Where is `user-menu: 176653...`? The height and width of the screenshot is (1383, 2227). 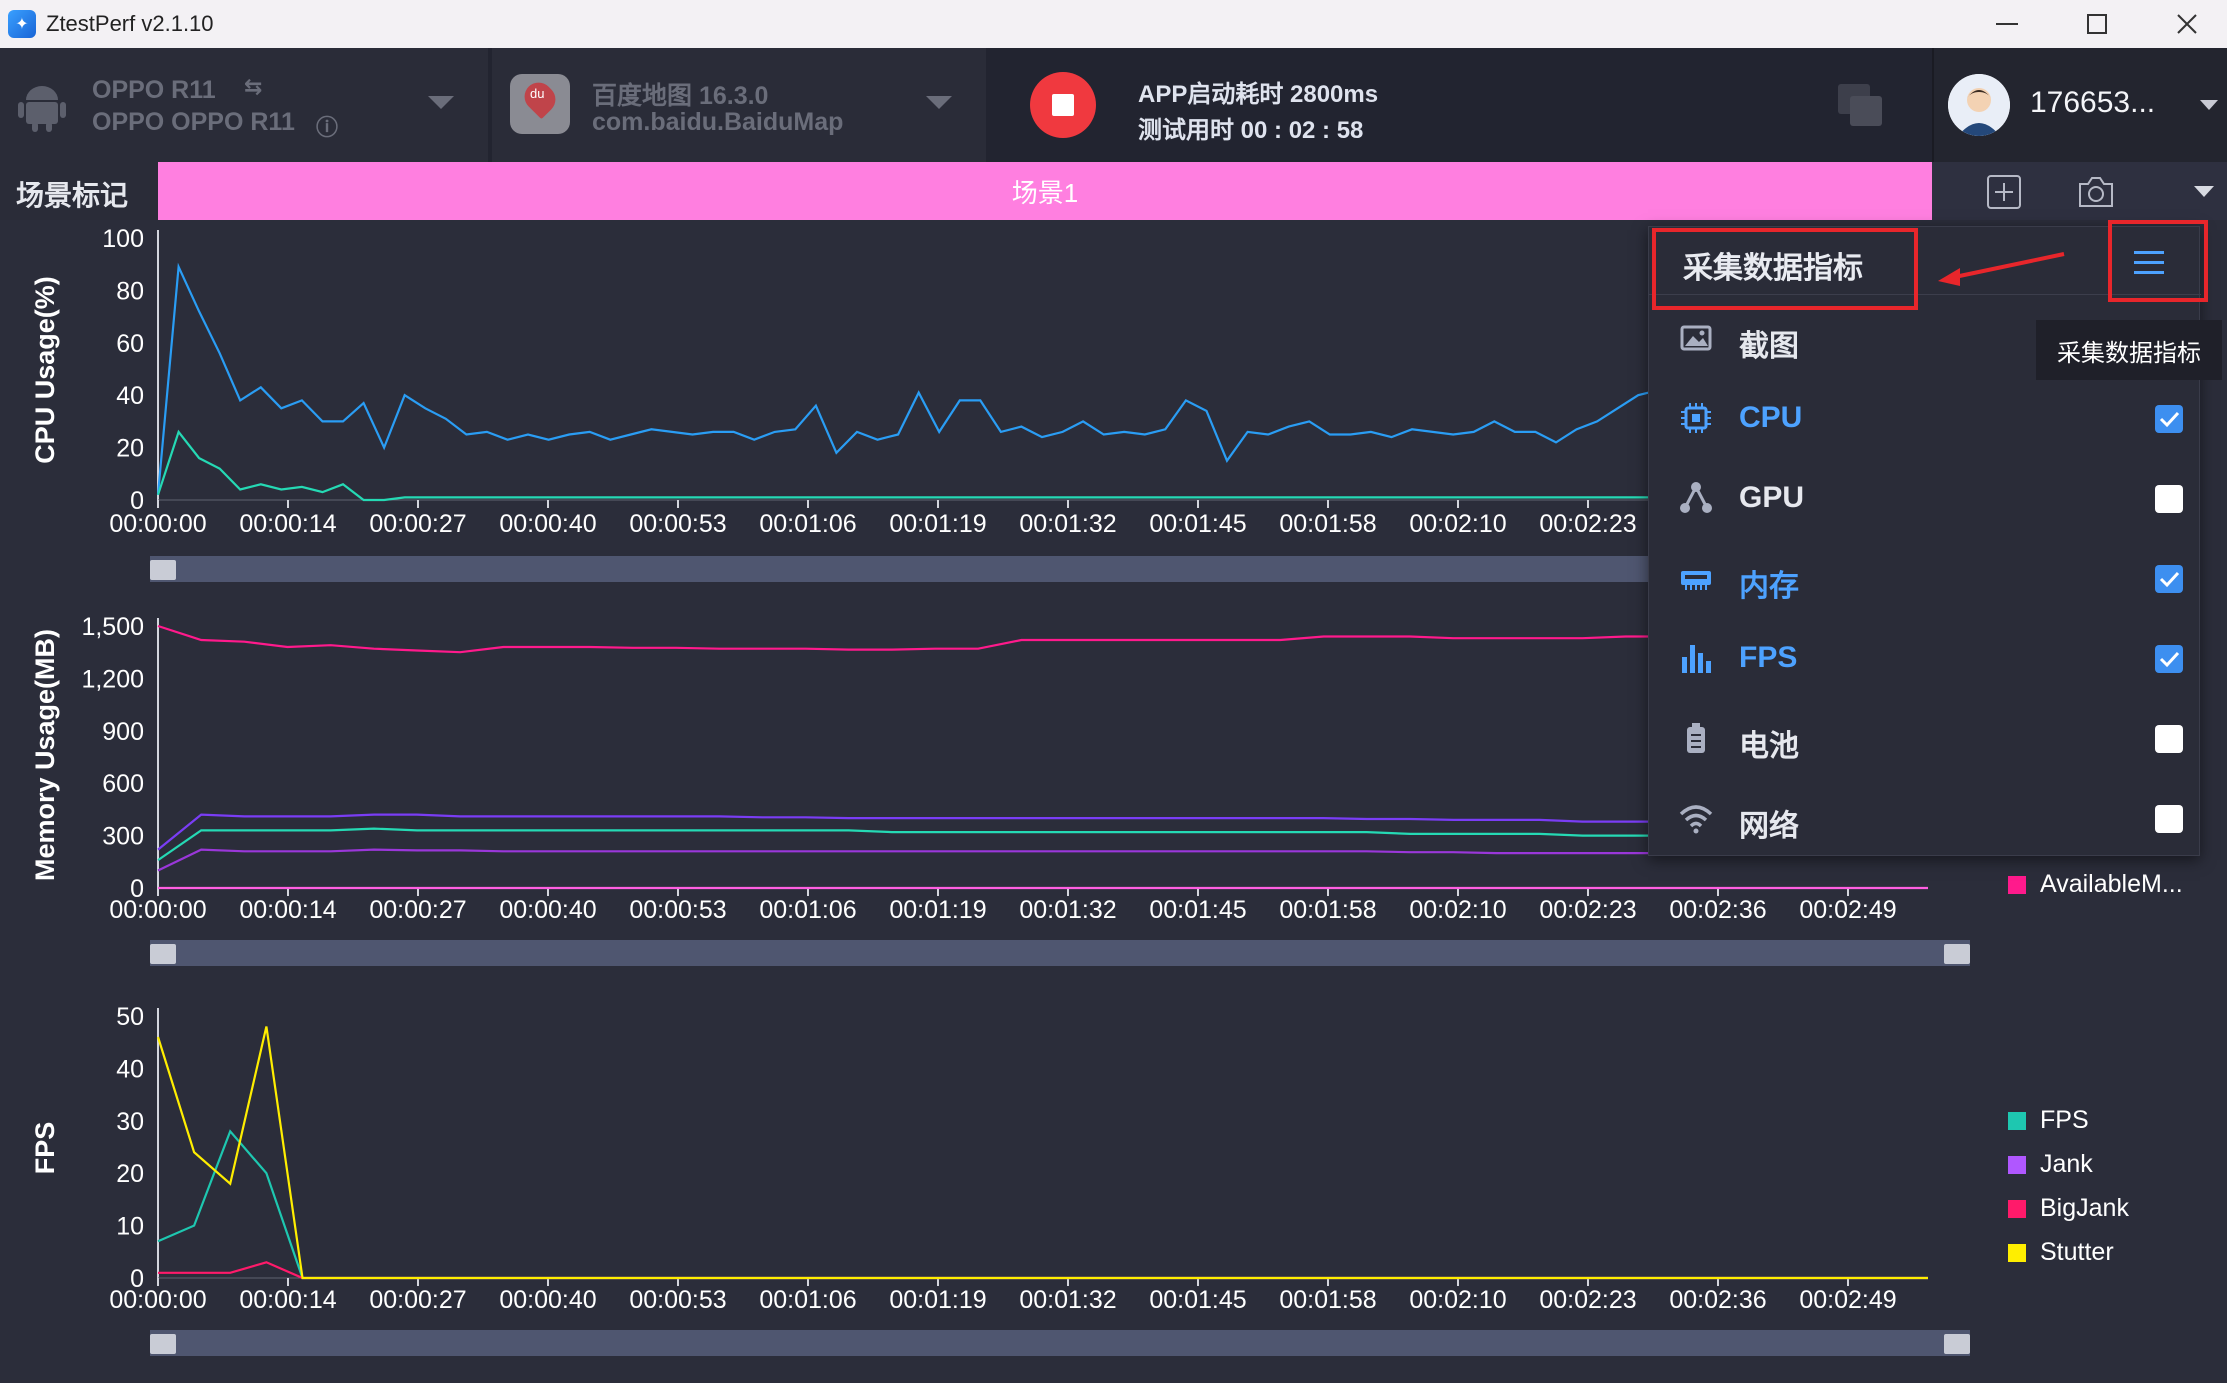 user-menu: 176653... is located at coordinates (2079, 105).